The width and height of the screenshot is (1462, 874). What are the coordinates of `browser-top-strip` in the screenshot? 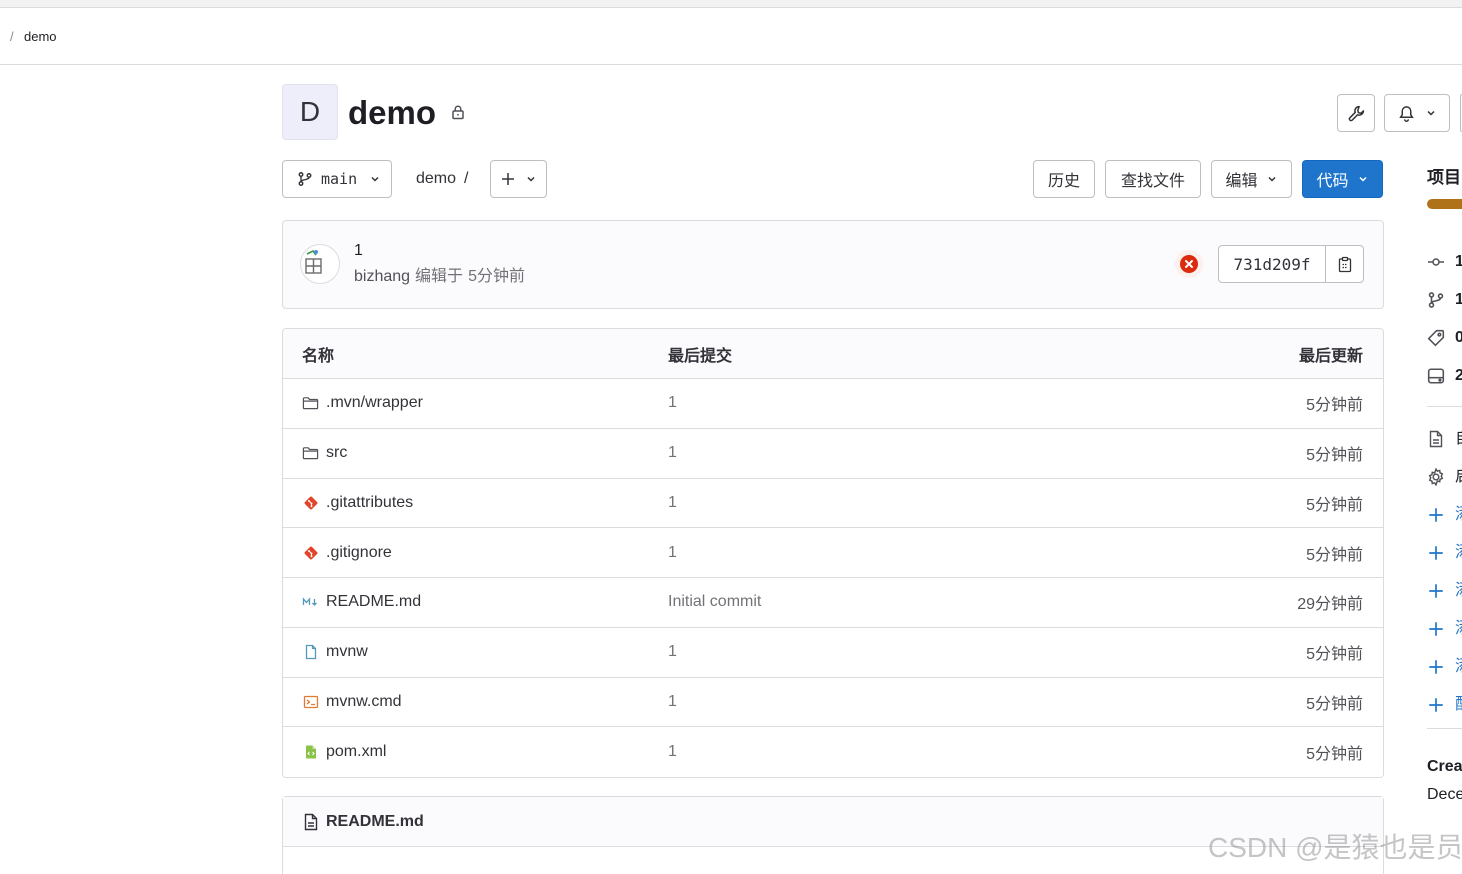 It's located at (731, 4).